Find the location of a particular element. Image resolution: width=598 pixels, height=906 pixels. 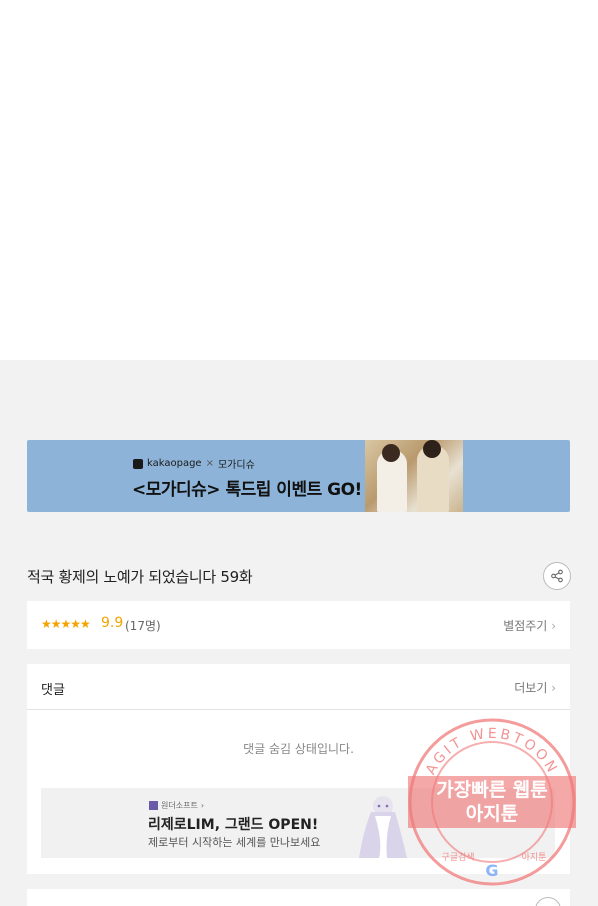

kakaopage-logo-icon is located at coordinates (138, 463).